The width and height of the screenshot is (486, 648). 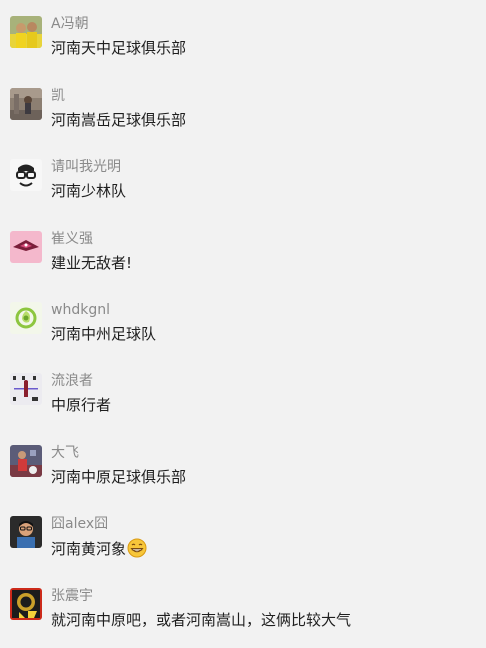 I want to click on comment-item: 凯 河南嵩岳足球俱乐部, so click(x=243, y=118).